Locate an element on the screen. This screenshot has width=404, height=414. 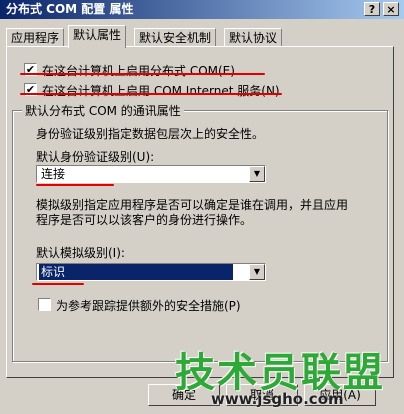
auth-description: 身份验证级别指定数据包层次上的安全性。 is located at coordinates (150, 134).